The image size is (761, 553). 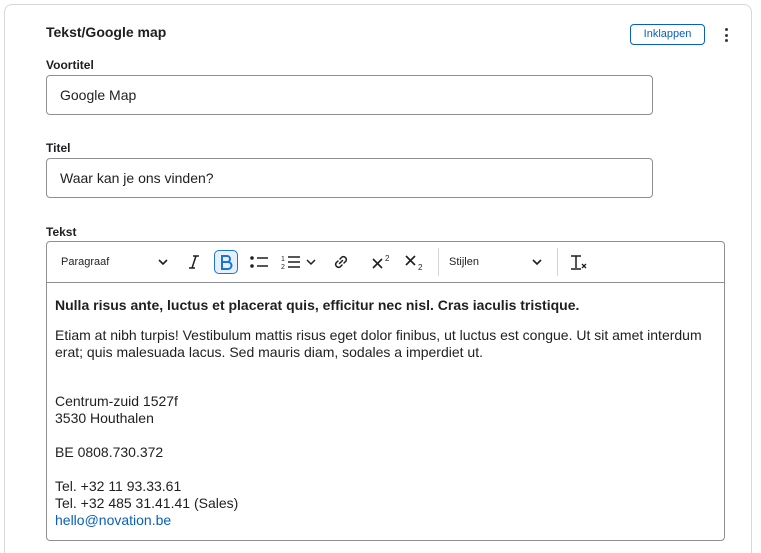 What do you see at coordinates (464, 262) in the screenshot?
I see `styles-select-label: Stijlen` at bounding box center [464, 262].